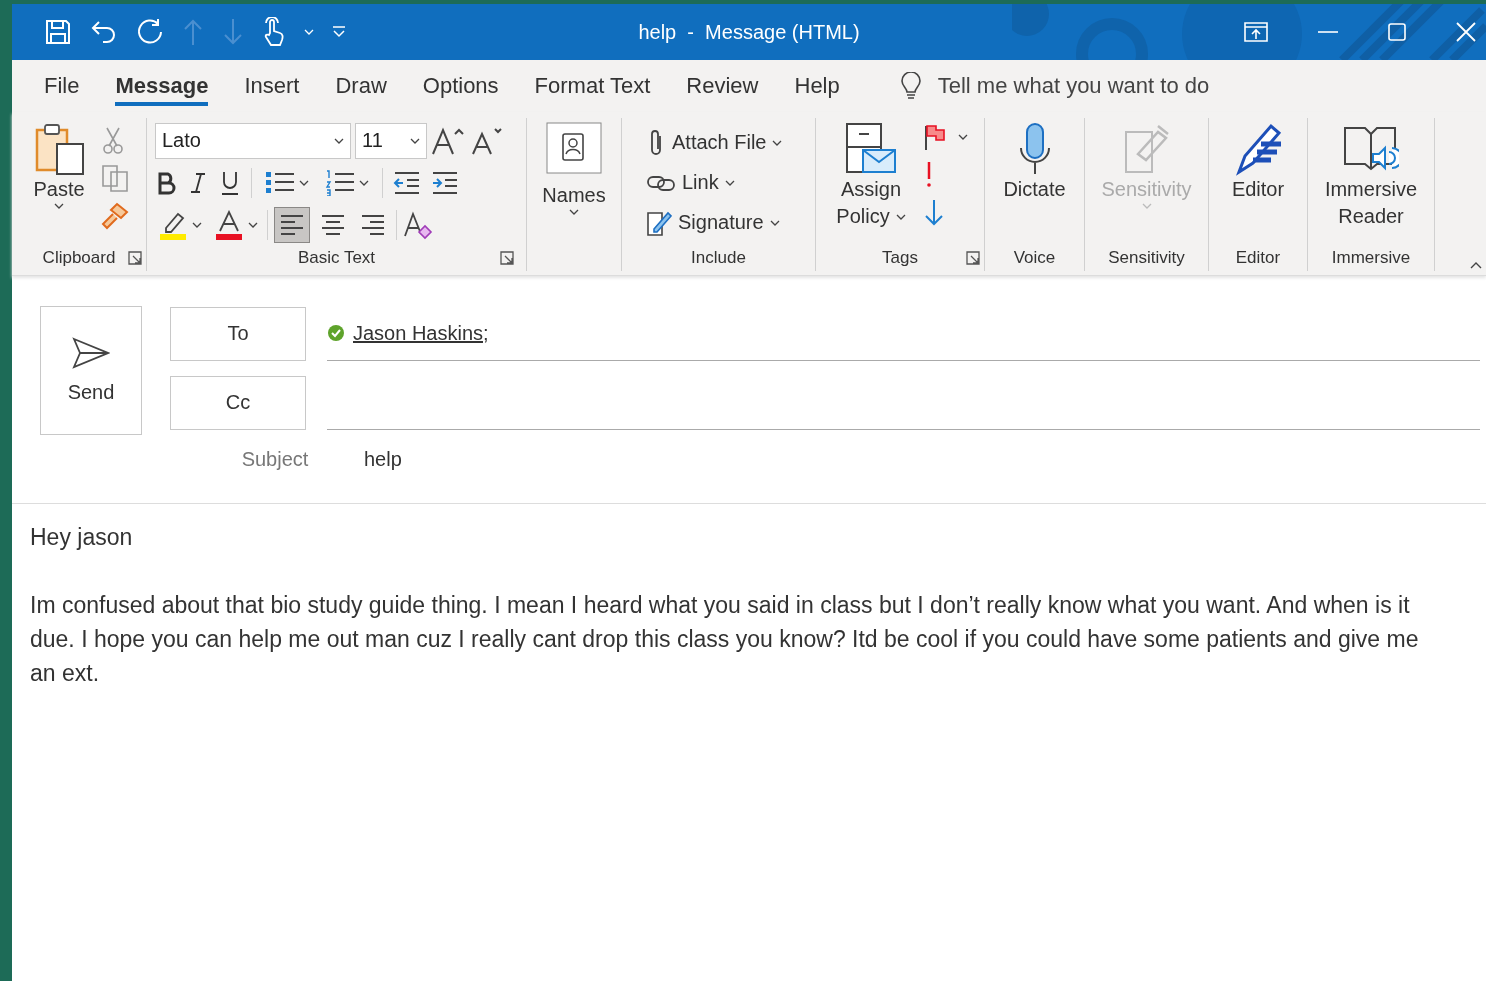 This screenshot has height=981, width=1486. I want to click on format-painter-icon, so click(115, 216).